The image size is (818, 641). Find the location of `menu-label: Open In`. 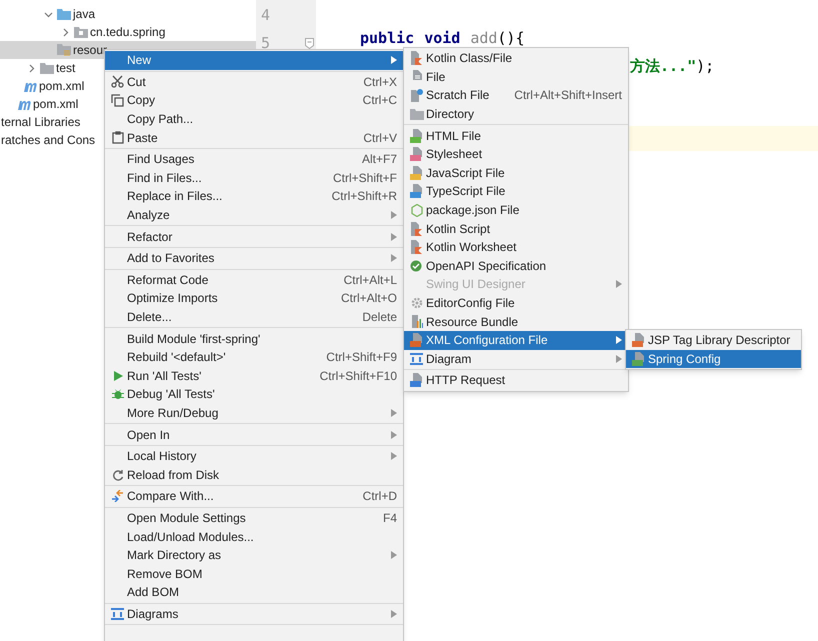

menu-label: Open In is located at coordinates (148, 435).